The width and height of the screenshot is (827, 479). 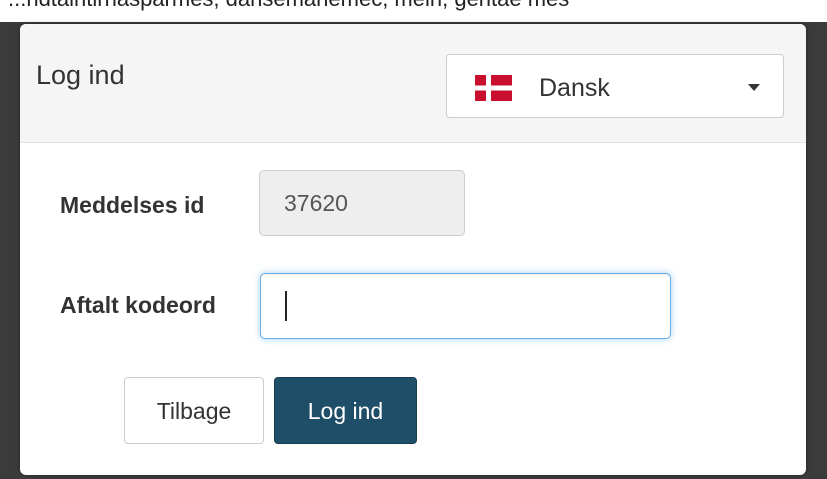 I want to click on language-select: Dansk, so click(x=615, y=86).